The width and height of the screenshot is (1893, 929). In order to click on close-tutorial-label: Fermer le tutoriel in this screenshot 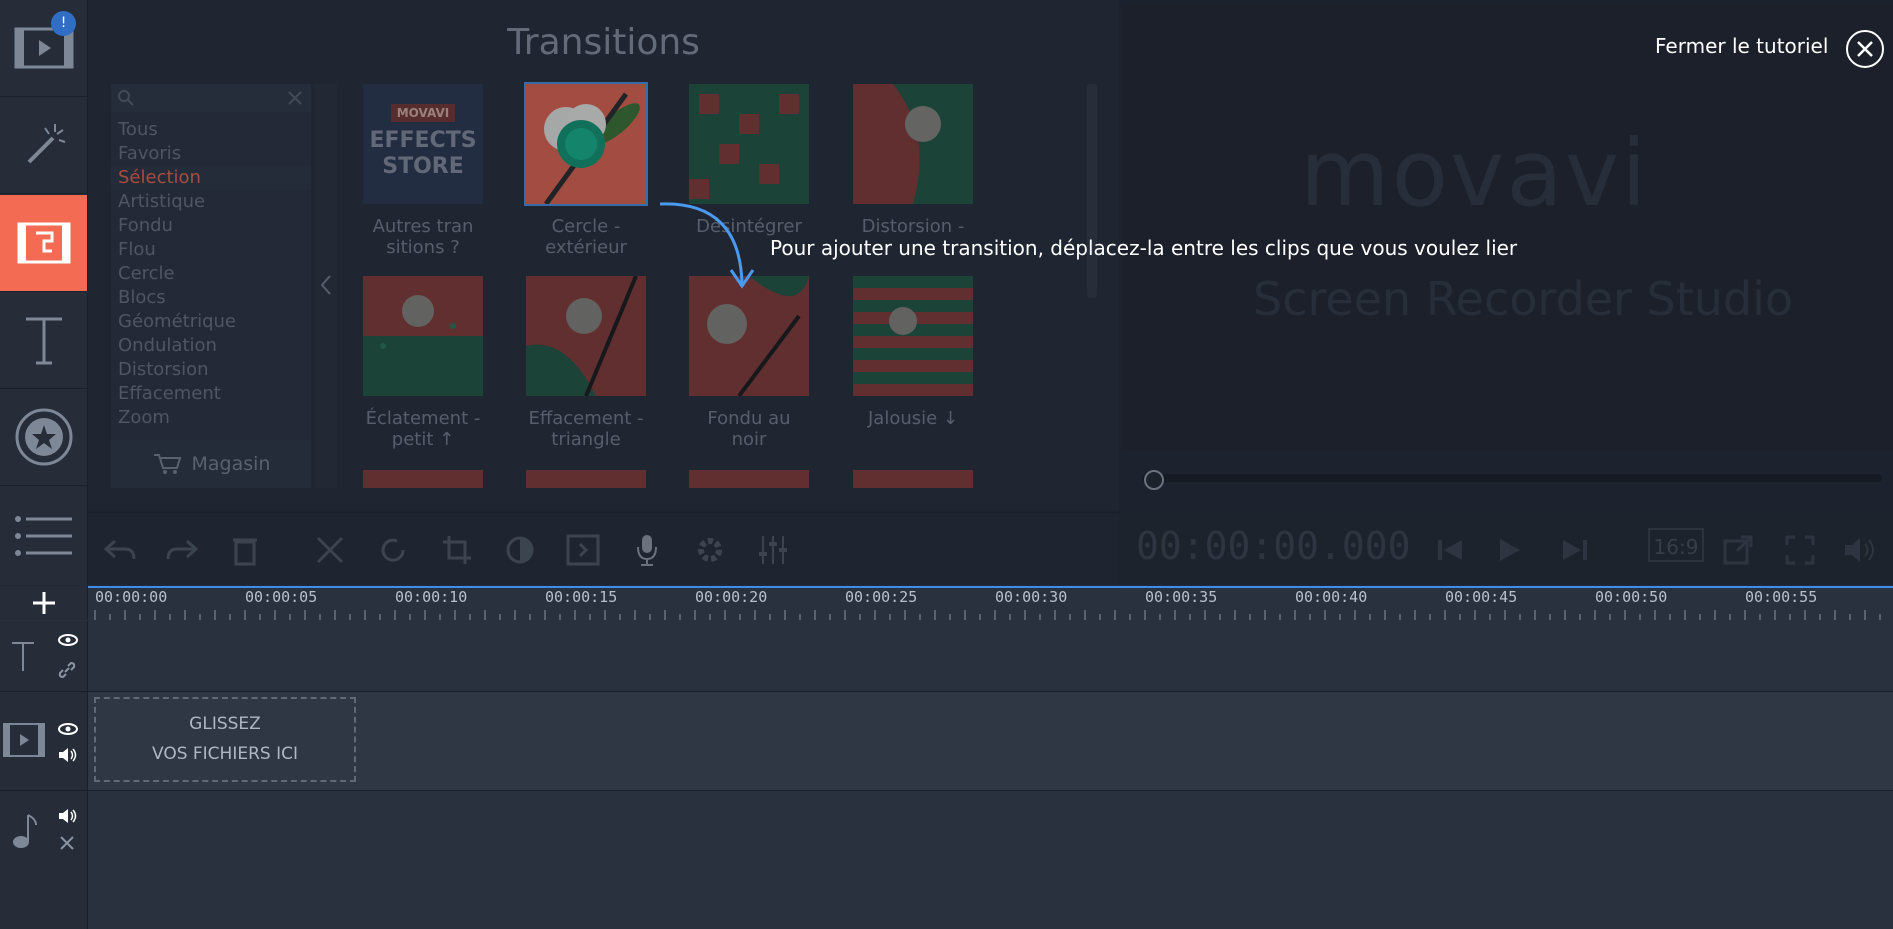, I will do `click(1741, 46)`.